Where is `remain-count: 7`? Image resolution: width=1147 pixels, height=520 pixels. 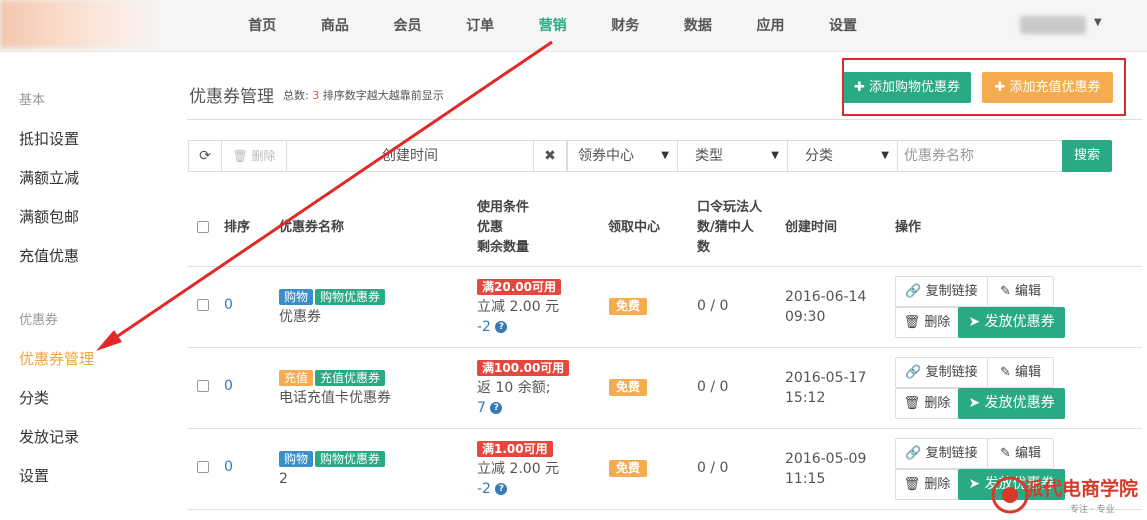 remain-count: 7 is located at coordinates (481, 408).